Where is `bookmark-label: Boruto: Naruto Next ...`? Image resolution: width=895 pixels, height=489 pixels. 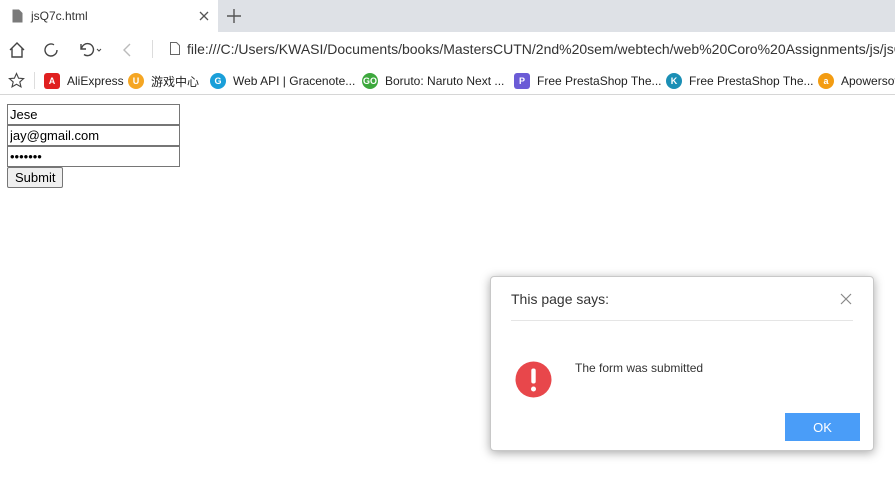 bookmark-label: Boruto: Naruto Next ... is located at coordinates (445, 81).